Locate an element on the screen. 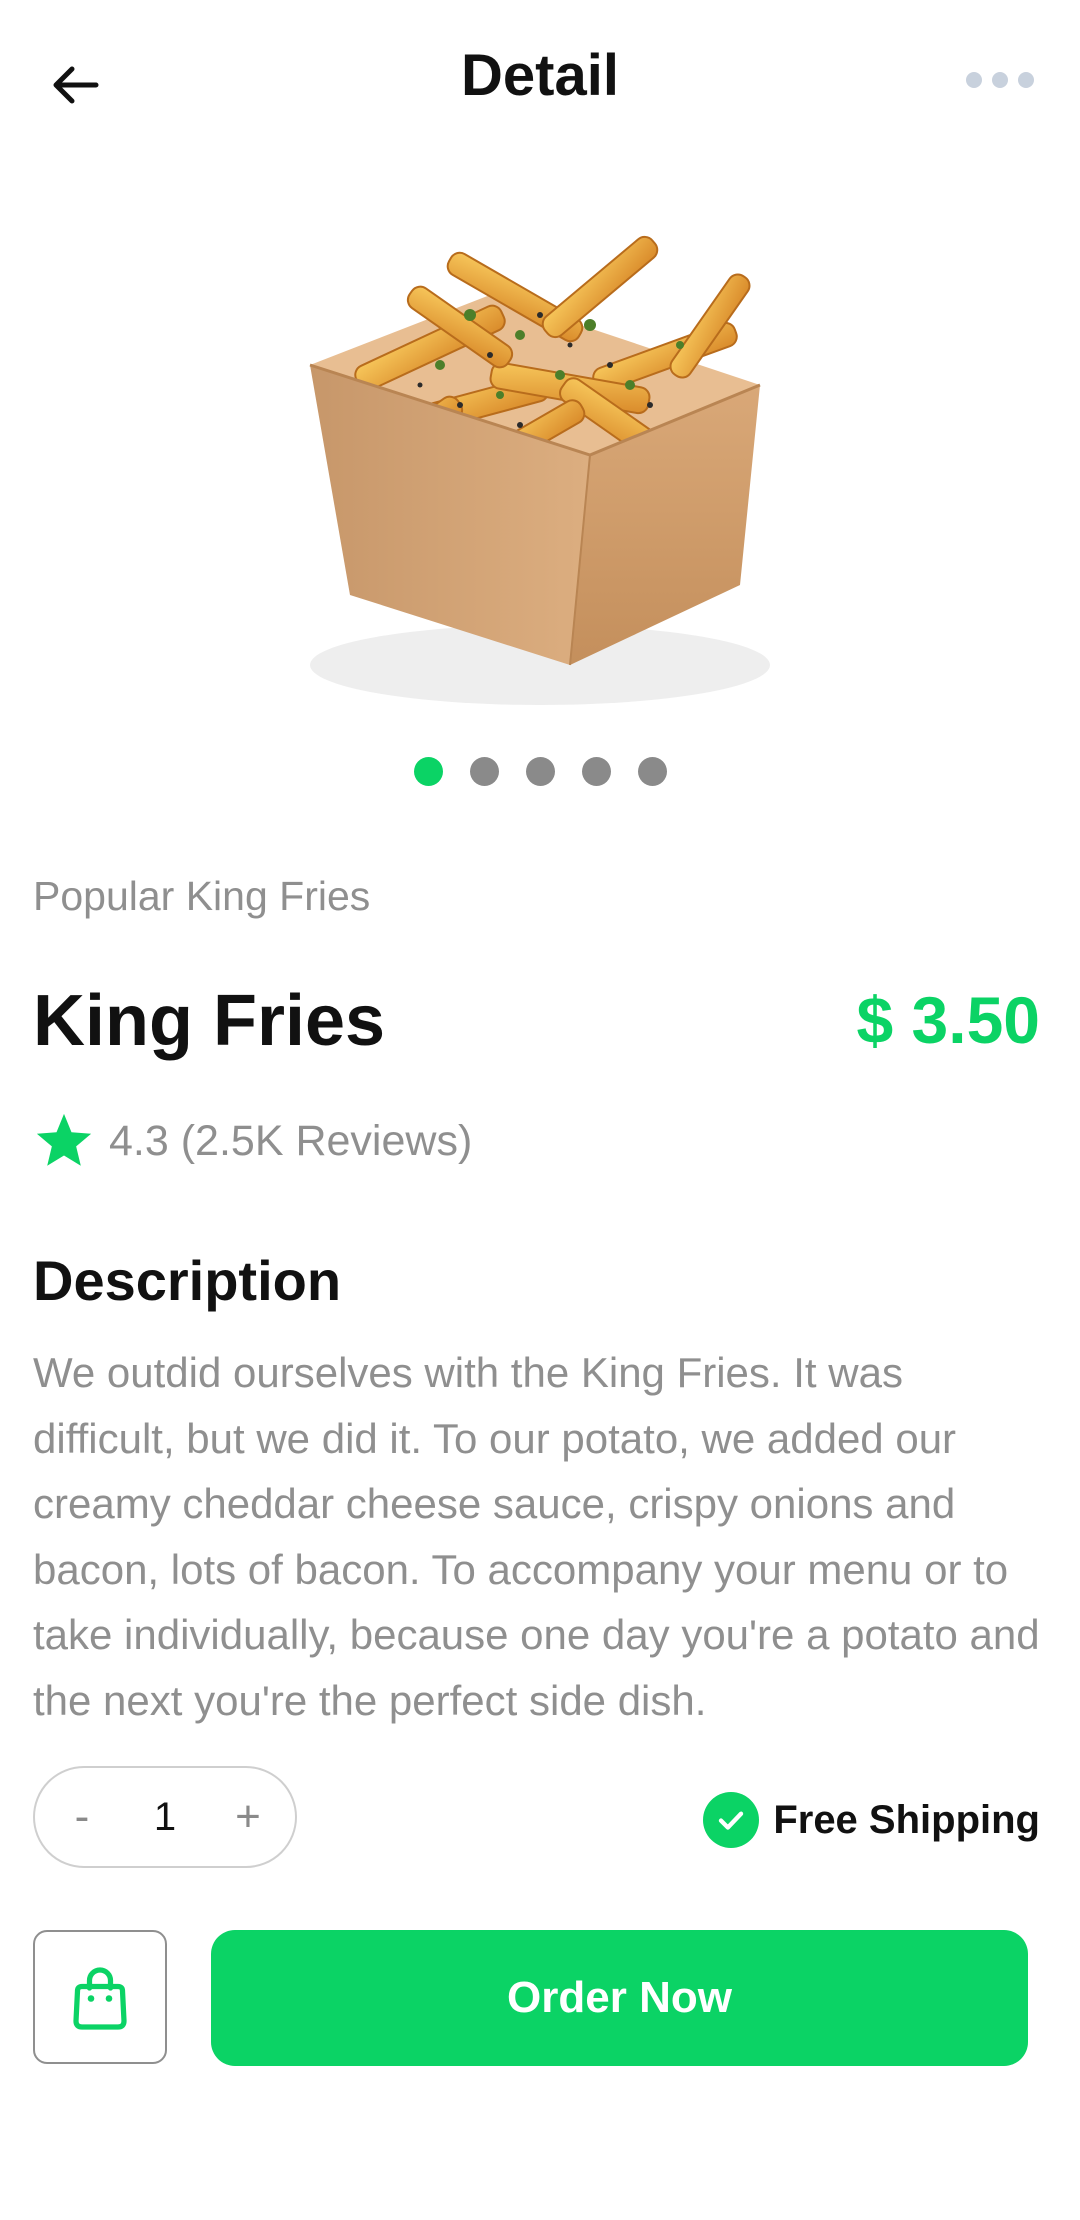 Image resolution: width=1080 pixels, height=2220 pixels. check-circle-icon is located at coordinates (731, 1820).